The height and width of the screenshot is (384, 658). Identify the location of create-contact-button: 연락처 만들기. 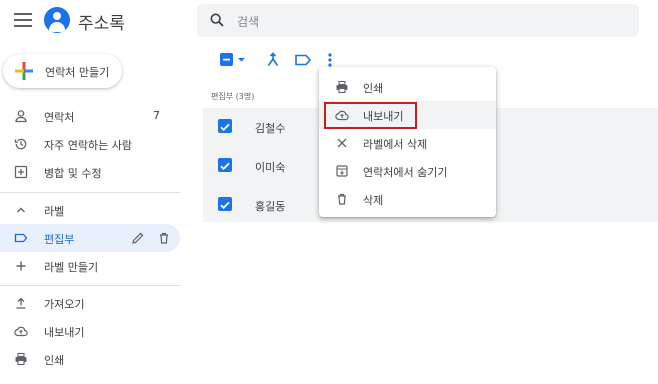
(62, 71).